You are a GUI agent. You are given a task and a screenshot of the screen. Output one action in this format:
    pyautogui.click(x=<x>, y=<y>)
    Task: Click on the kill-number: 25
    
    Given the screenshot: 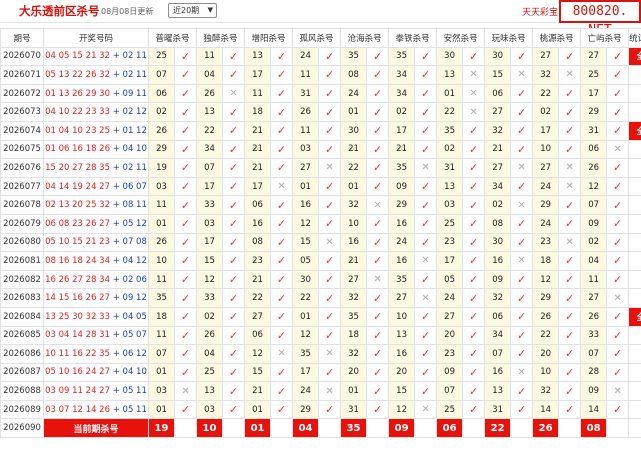 What is the action you would take?
    pyautogui.click(x=594, y=75)
    